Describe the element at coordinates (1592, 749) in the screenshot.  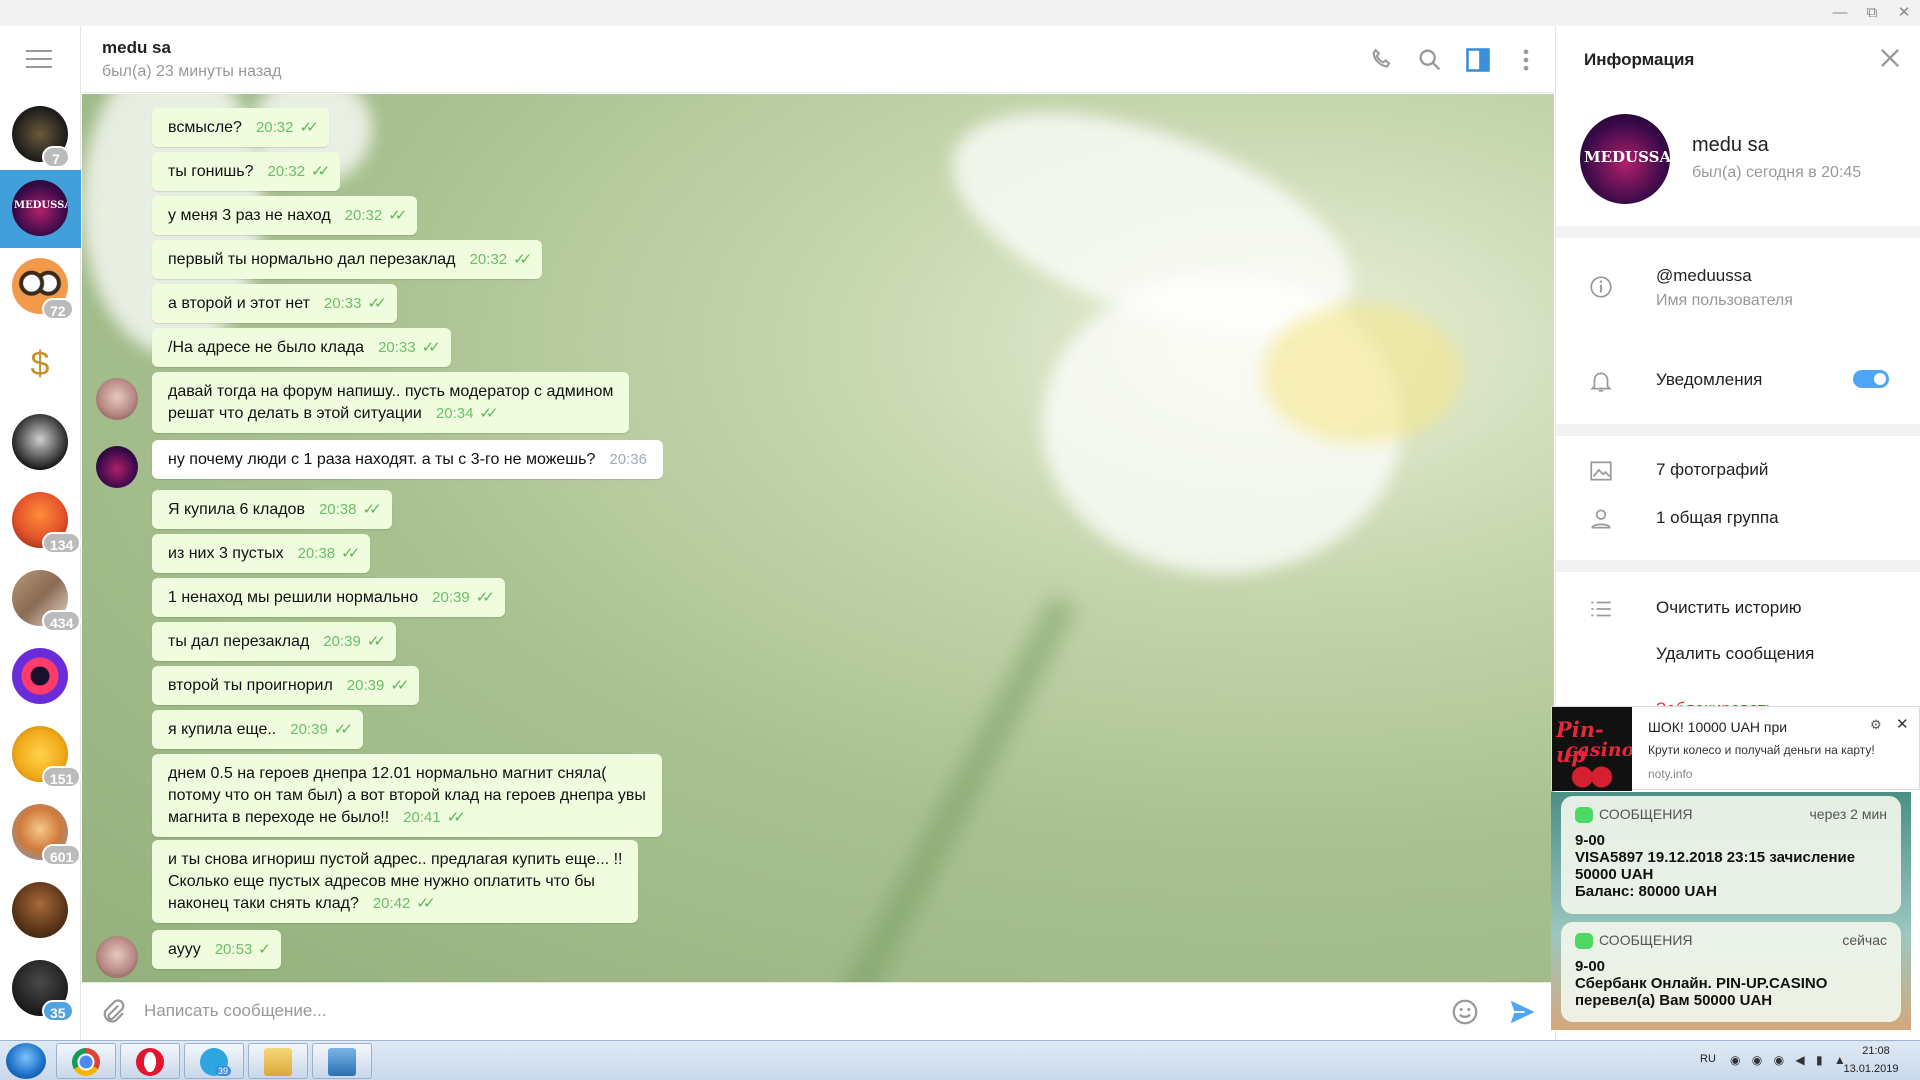
I see `pin-up-casino-logo: Pin-up casino` at that location.